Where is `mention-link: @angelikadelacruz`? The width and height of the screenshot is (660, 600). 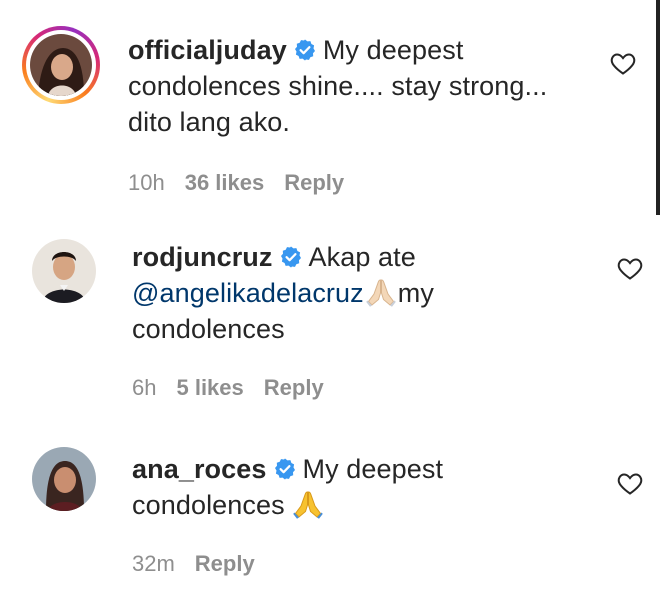
mention-link: @angelikadelacruz is located at coordinates (248, 293).